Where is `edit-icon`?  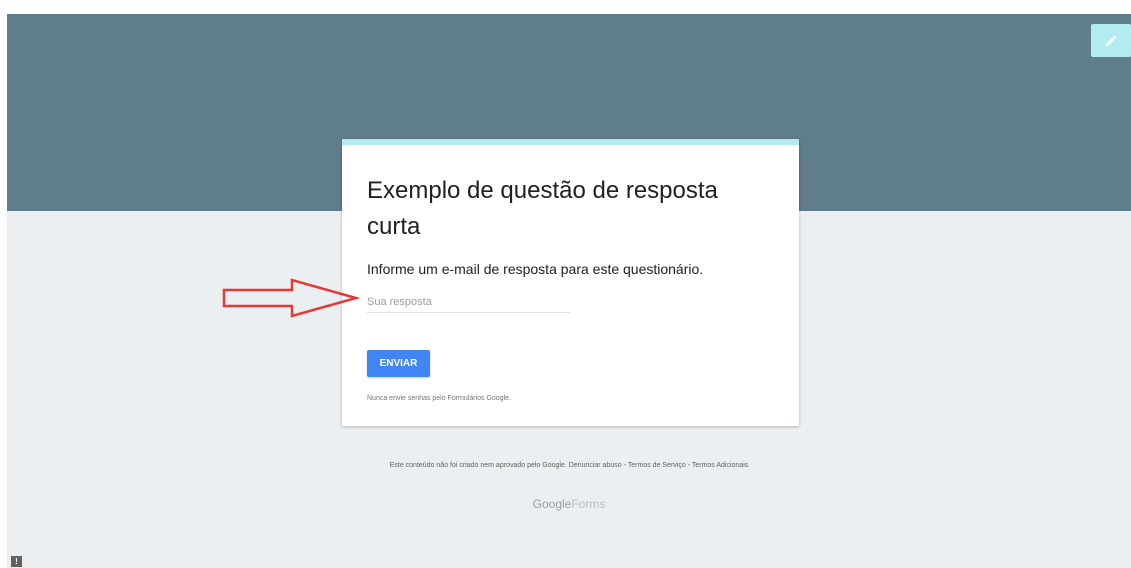 edit-icon is located at coordinates (1111, 40).